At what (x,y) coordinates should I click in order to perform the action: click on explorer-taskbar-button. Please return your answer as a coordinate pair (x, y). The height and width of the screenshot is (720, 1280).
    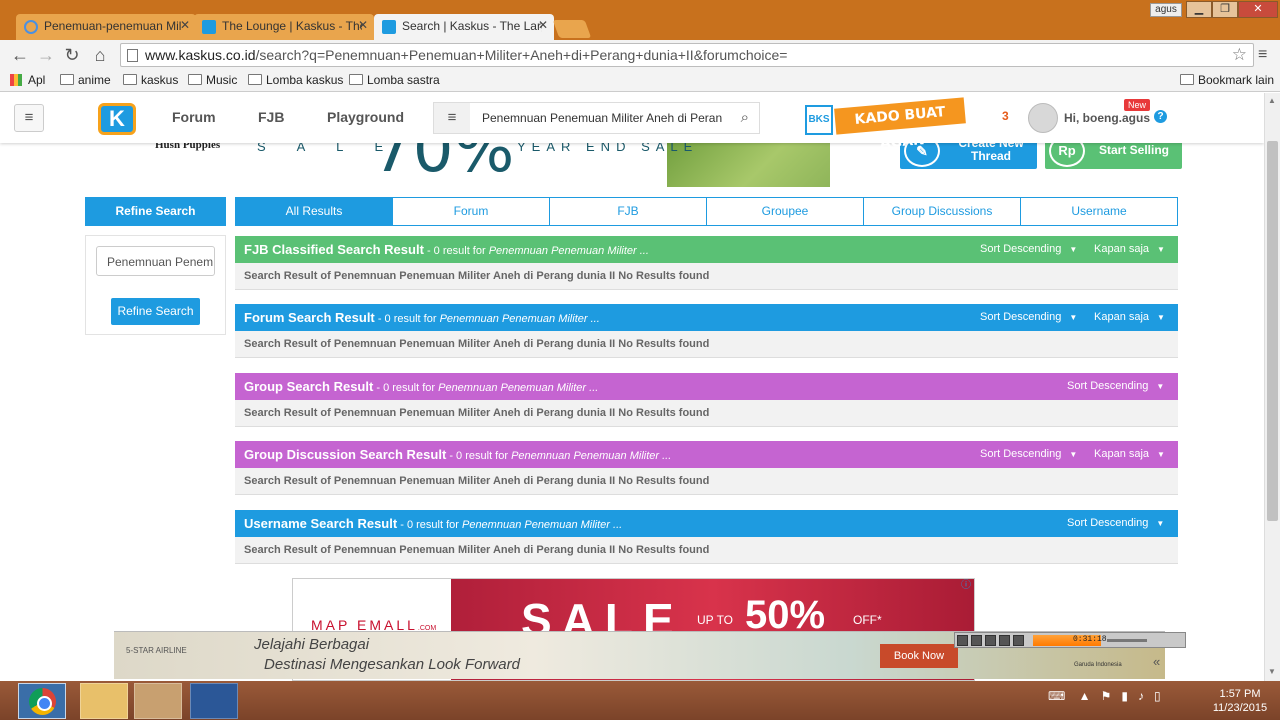
    Looking at the image, I should click on (104, 701).